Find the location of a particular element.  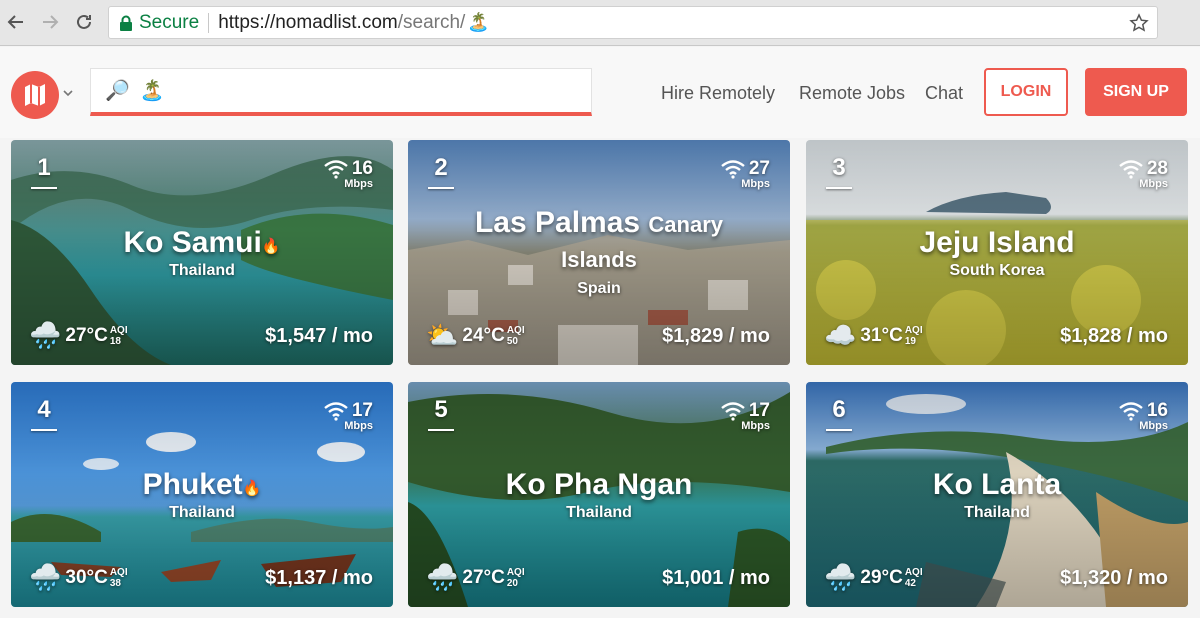

aqi-block: AQI 38 is located at coordinates (119, 578).